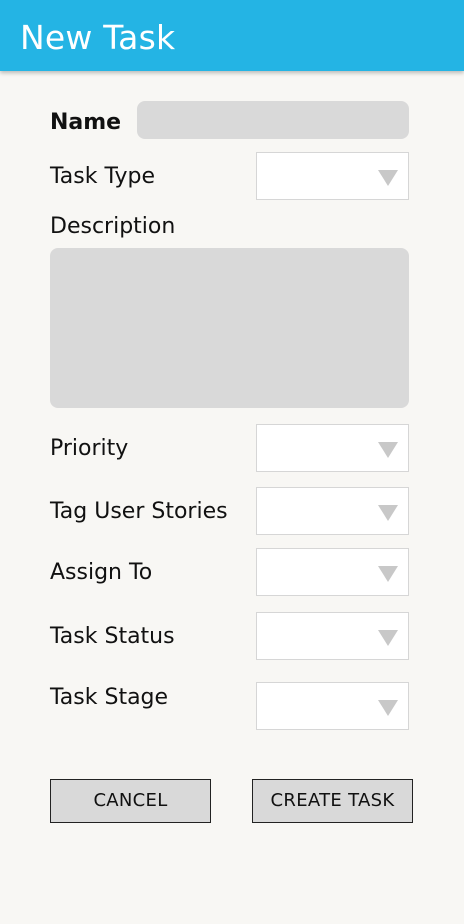  What do you see at coordinates (89, 448) in the screenshot?
I see `priority-label: Priority` at bounding box center [89, 448].